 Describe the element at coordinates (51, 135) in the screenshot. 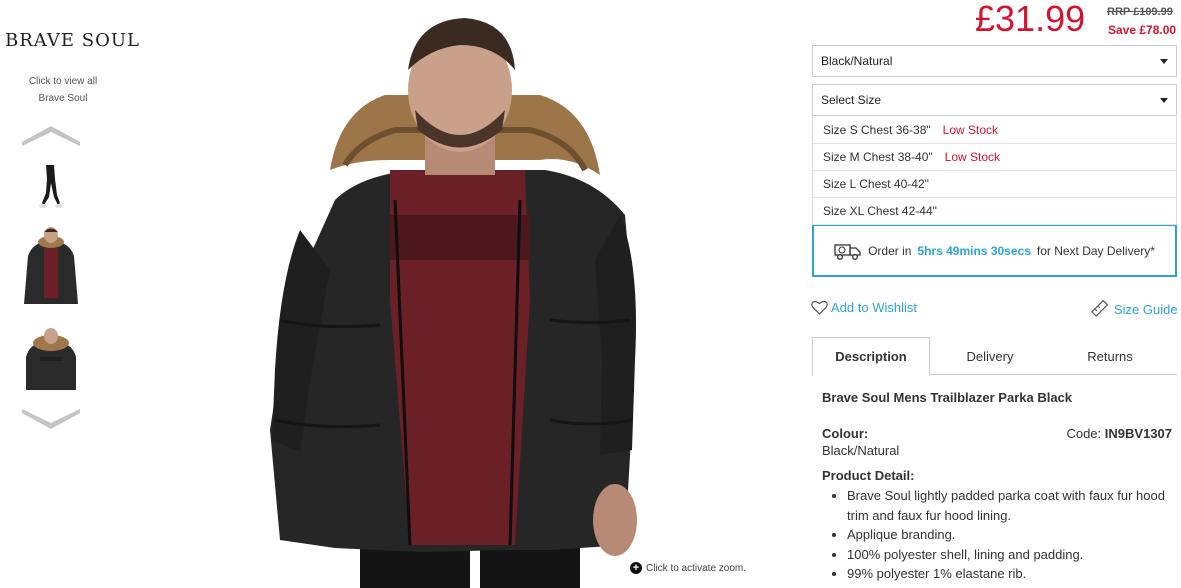

I see `gallery-up-arrow-icon` at that location.